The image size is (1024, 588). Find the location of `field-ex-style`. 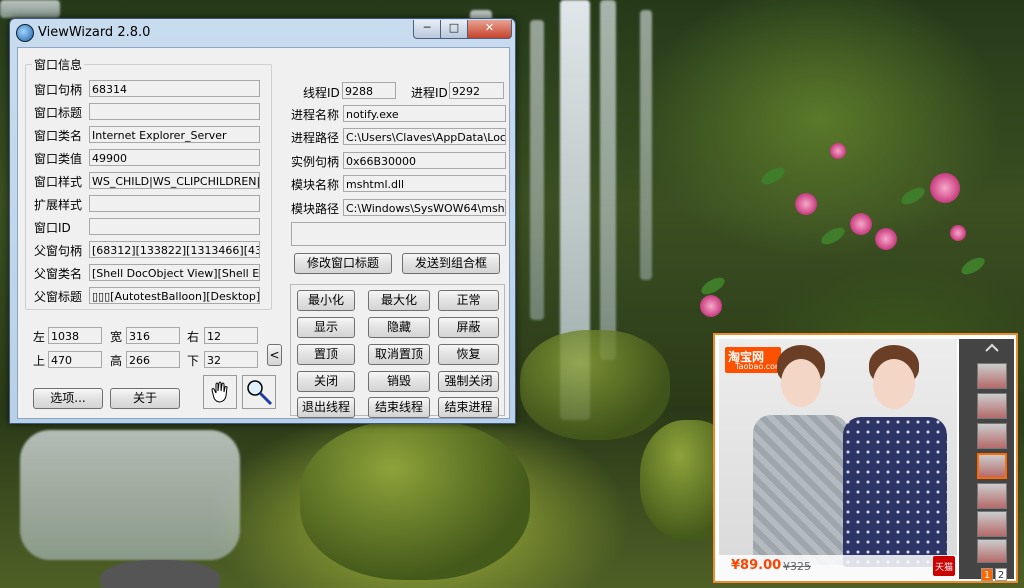

field-ex-style is located at coordinates (174, 203).